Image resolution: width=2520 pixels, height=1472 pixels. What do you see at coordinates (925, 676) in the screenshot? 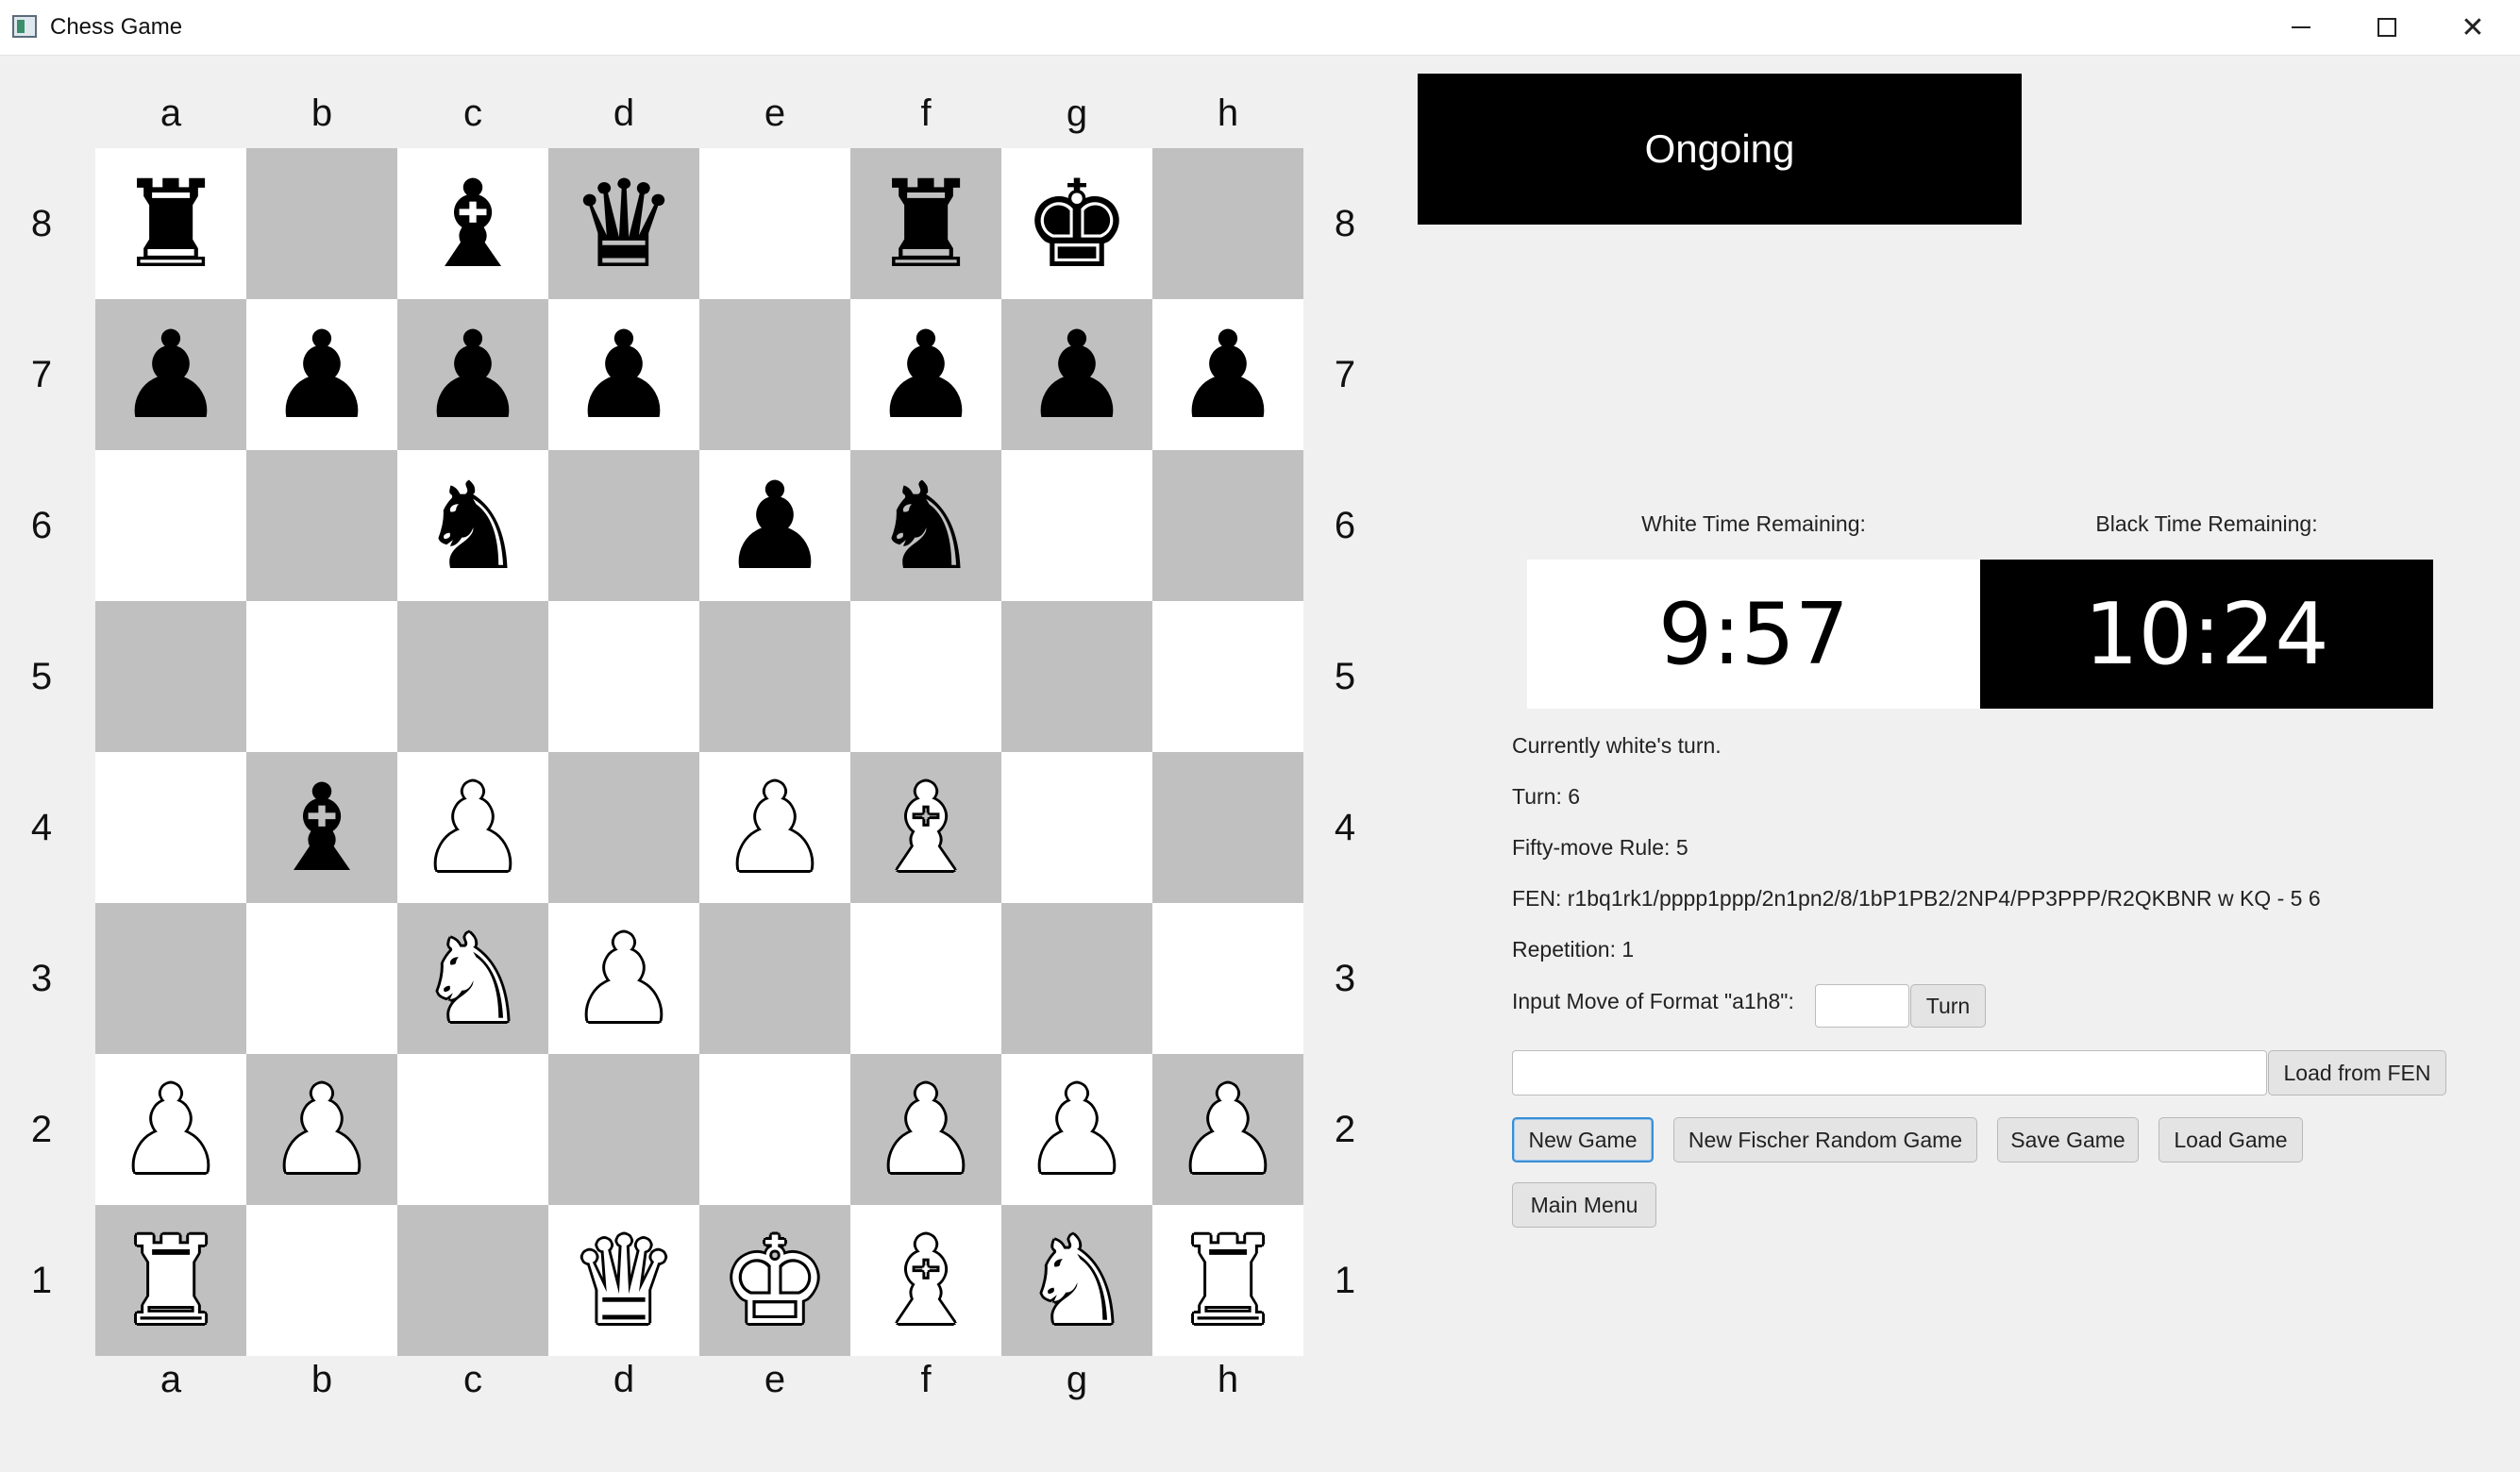
I see `square-f5` at bounding box center [925, 676].